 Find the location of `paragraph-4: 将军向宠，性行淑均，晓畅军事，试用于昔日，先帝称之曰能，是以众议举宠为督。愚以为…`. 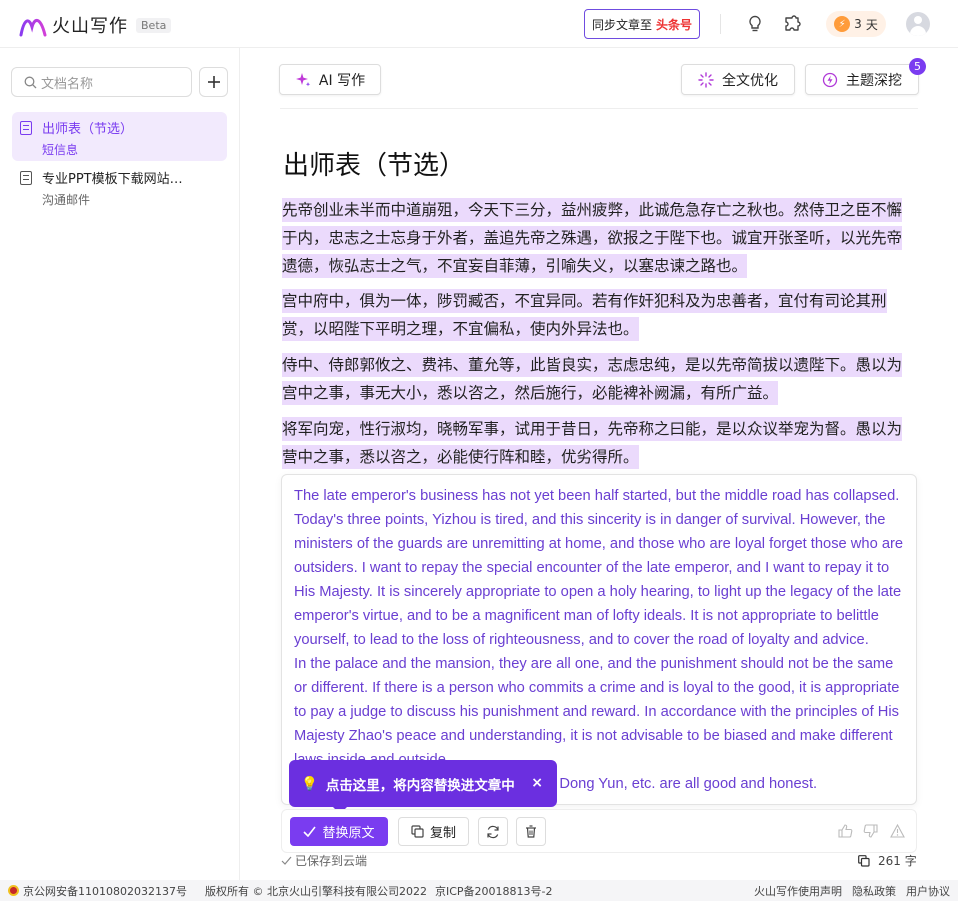

paragraph-4: 将军向宠，性行淑均，晓畅军事，试用于昔日，先帝称之曰能，是以众议举宠为督。愚以为… is located at coordinates (596, 443).